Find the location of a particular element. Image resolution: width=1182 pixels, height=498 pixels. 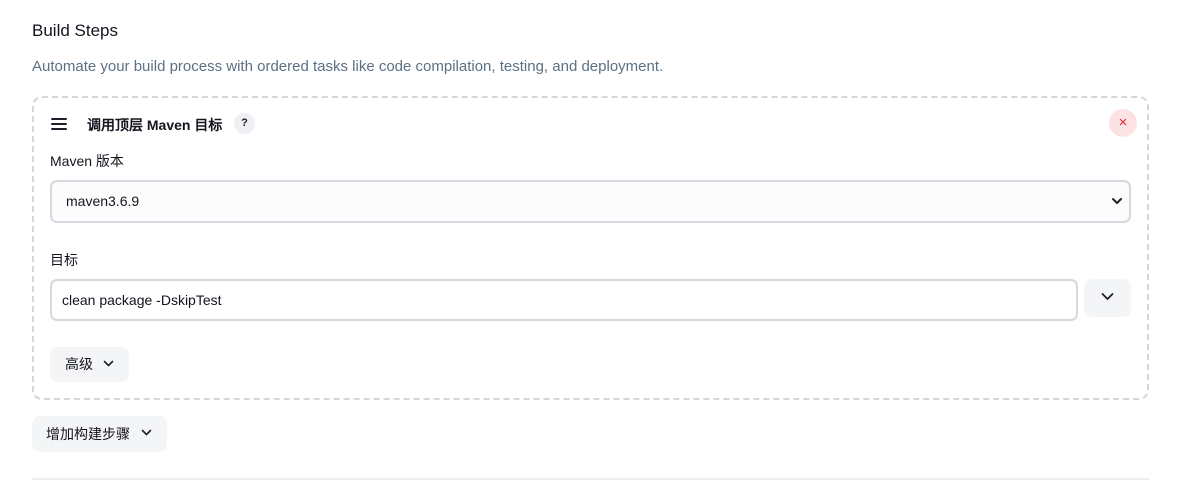

step-title: 调用顶层 Maven 目标 is located at coordinates (155, 125).